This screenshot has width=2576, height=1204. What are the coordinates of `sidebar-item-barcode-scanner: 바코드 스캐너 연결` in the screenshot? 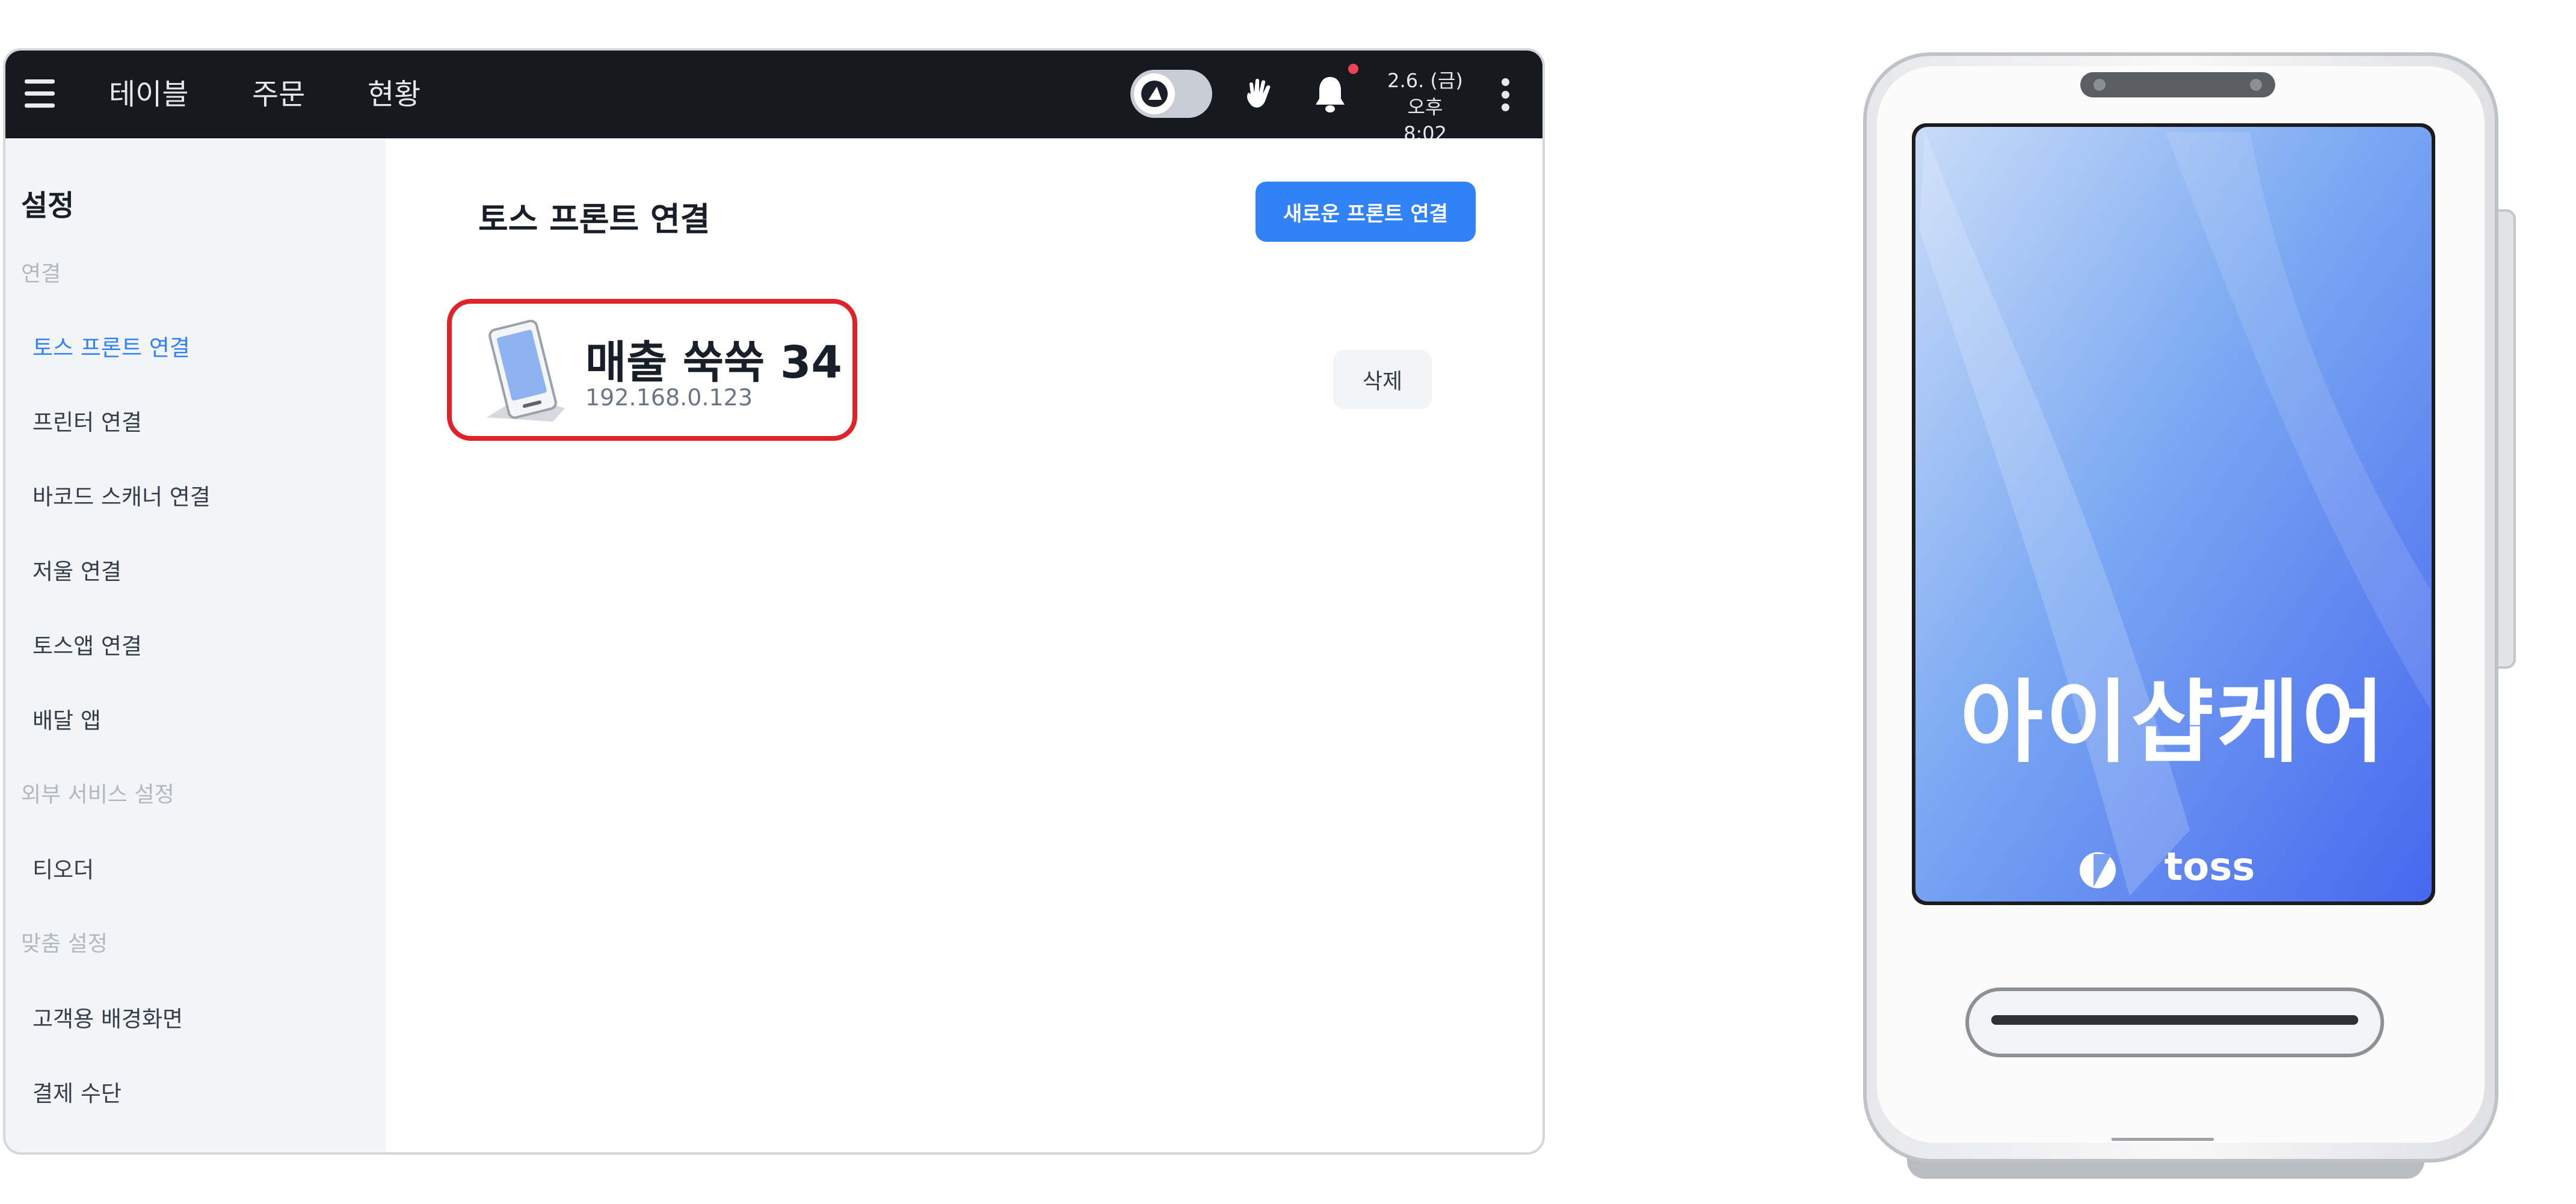 It's located at (121, 495).